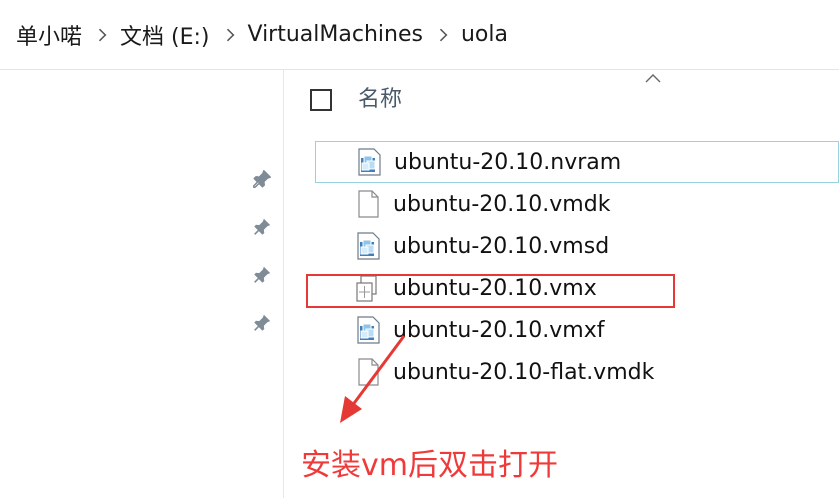  I want to click on breadcrumb-item-folder: VirtualMachines, so click(335, 34).